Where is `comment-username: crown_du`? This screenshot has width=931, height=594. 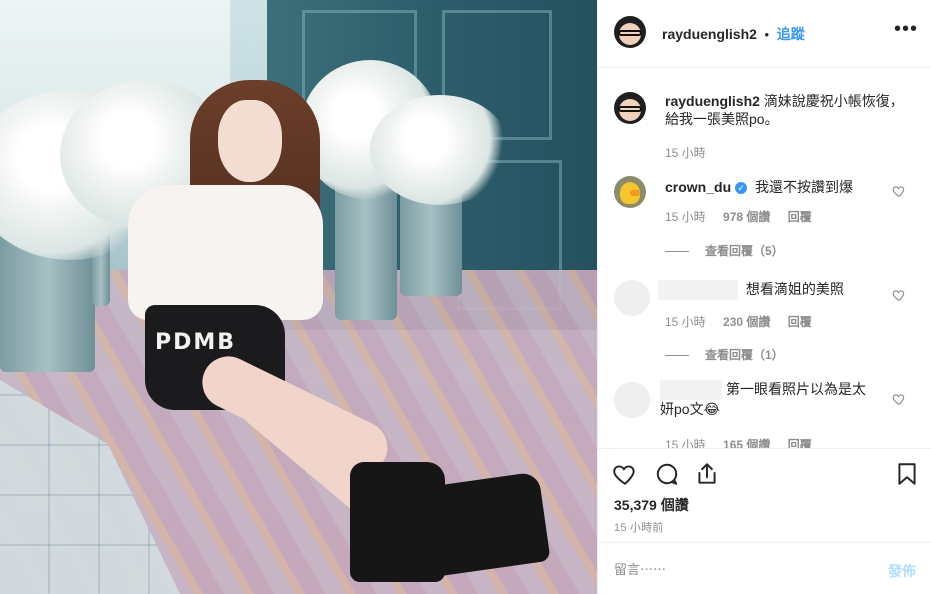 comment-username: crown_du is located at coordinates (698, 187).